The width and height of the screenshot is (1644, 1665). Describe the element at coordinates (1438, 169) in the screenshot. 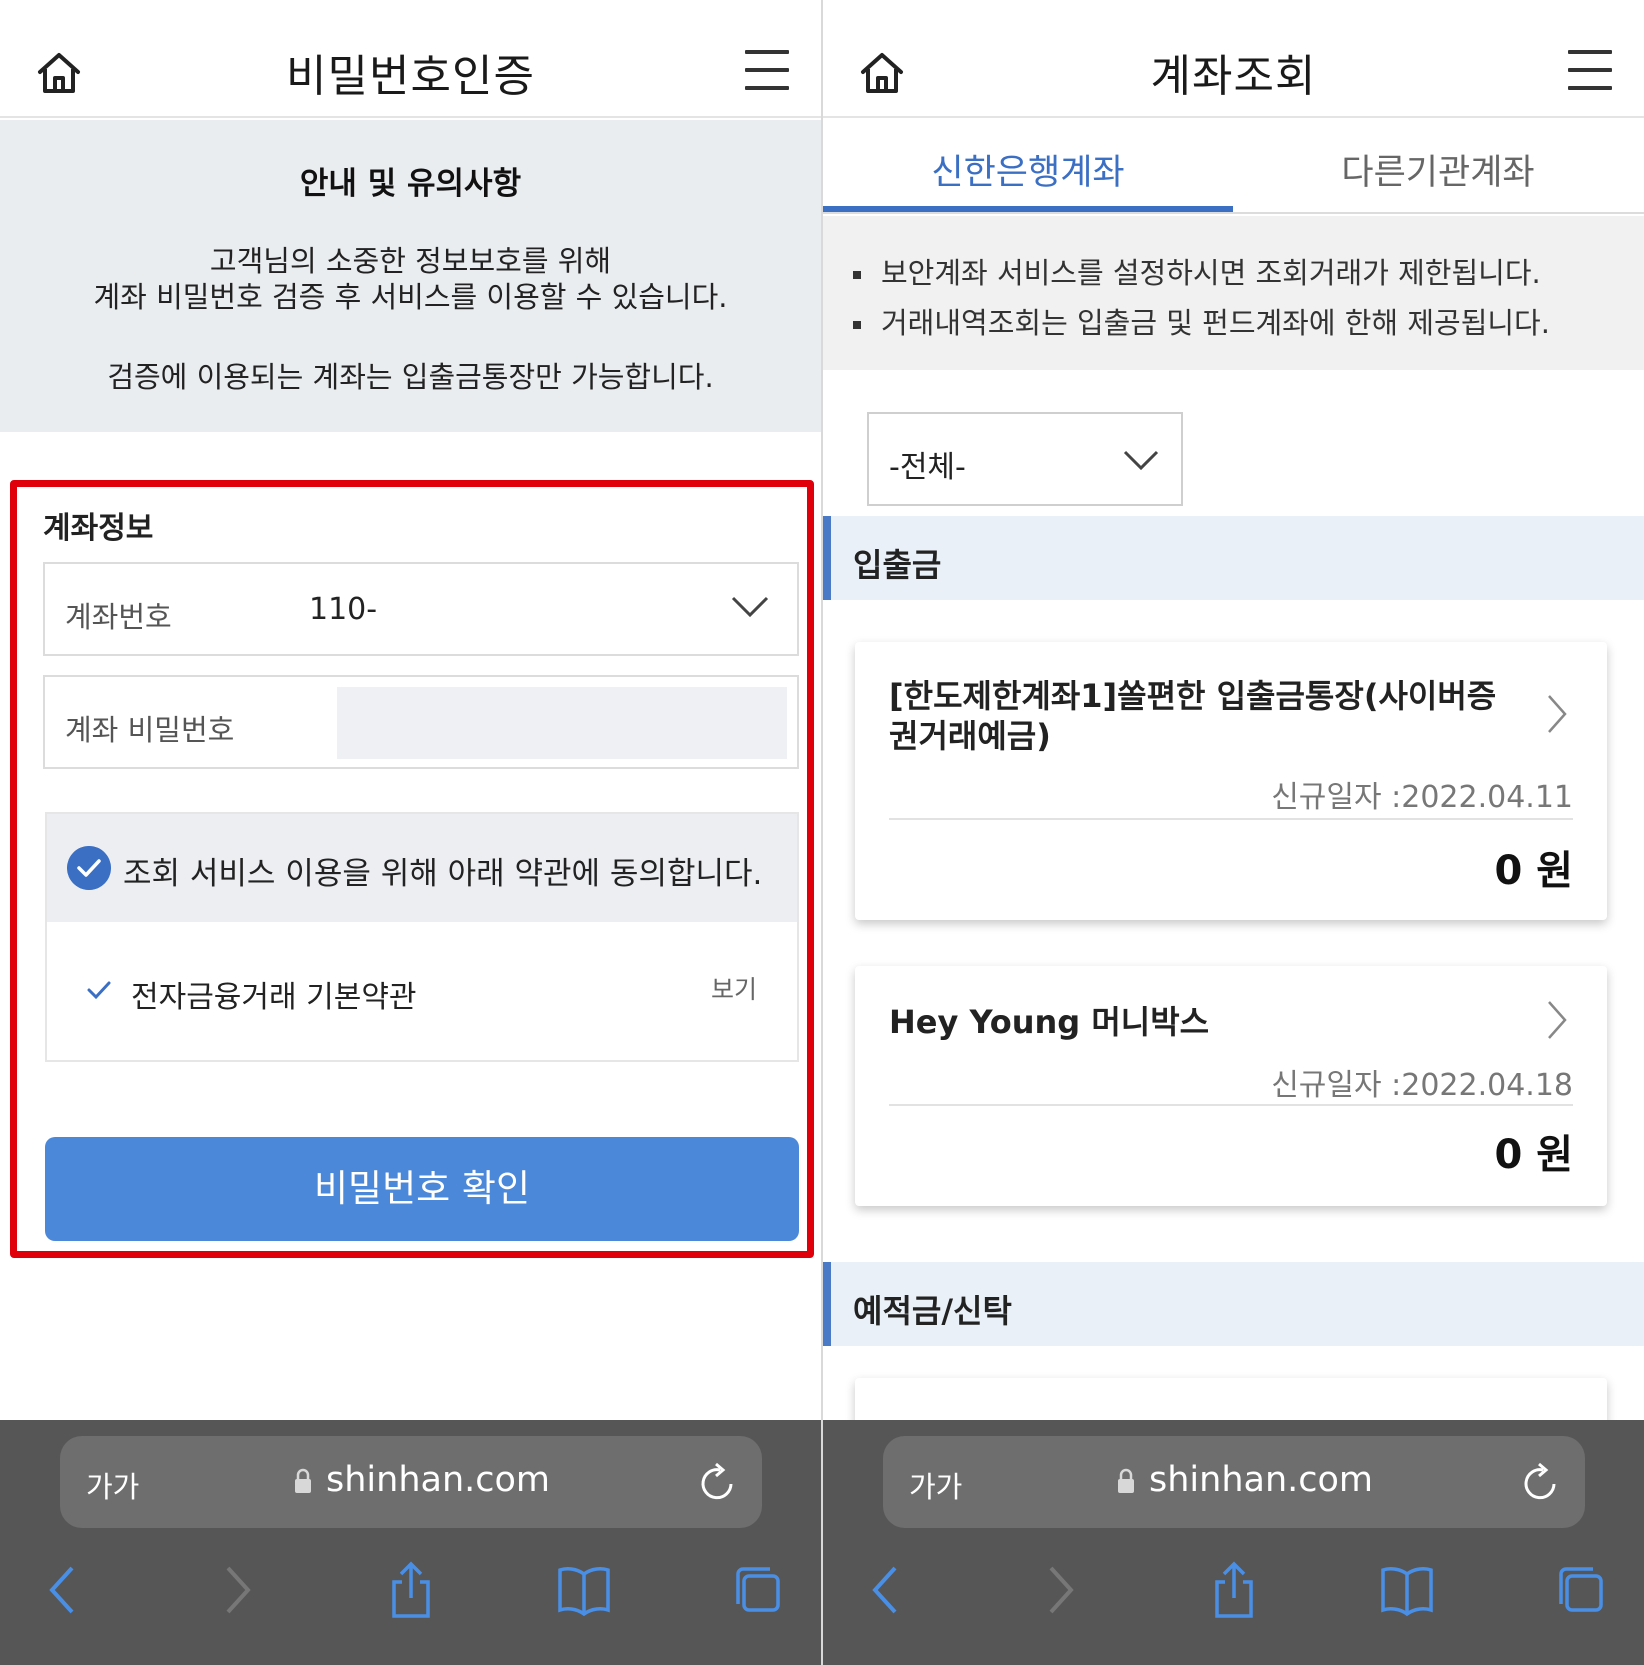

I see `tab-other-accounts: 다른기관계좌` at that location.